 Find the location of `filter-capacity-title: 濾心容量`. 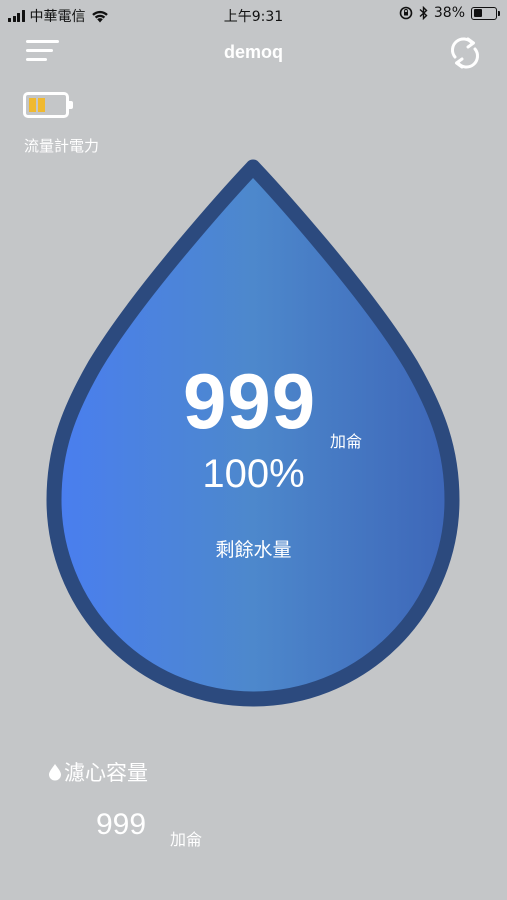

filter-capacity-title: 濾心容量 is located at coordinates (98, 772).